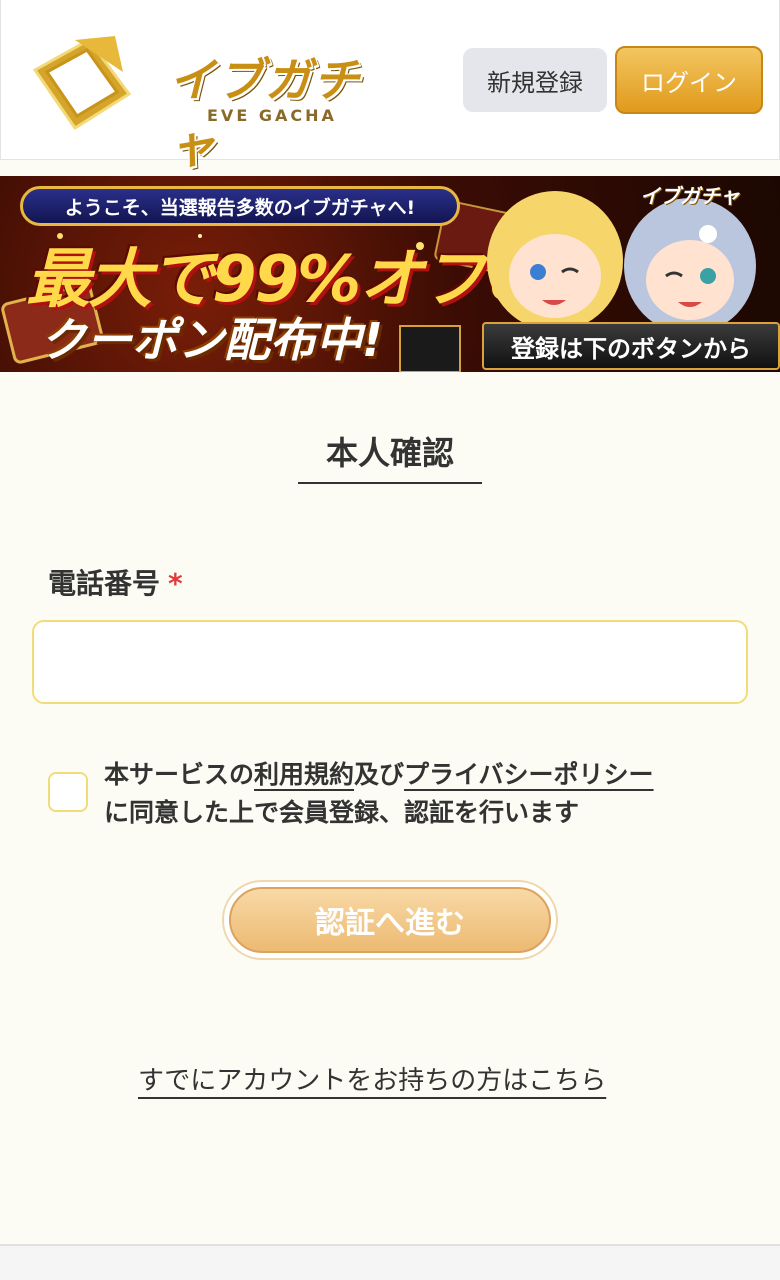 This screenshot has height=1280, width=780. Describe the element at coordinates (631, 346) in the screenshot. I see `banner-cta: 登録は下のボタンから` at that location.